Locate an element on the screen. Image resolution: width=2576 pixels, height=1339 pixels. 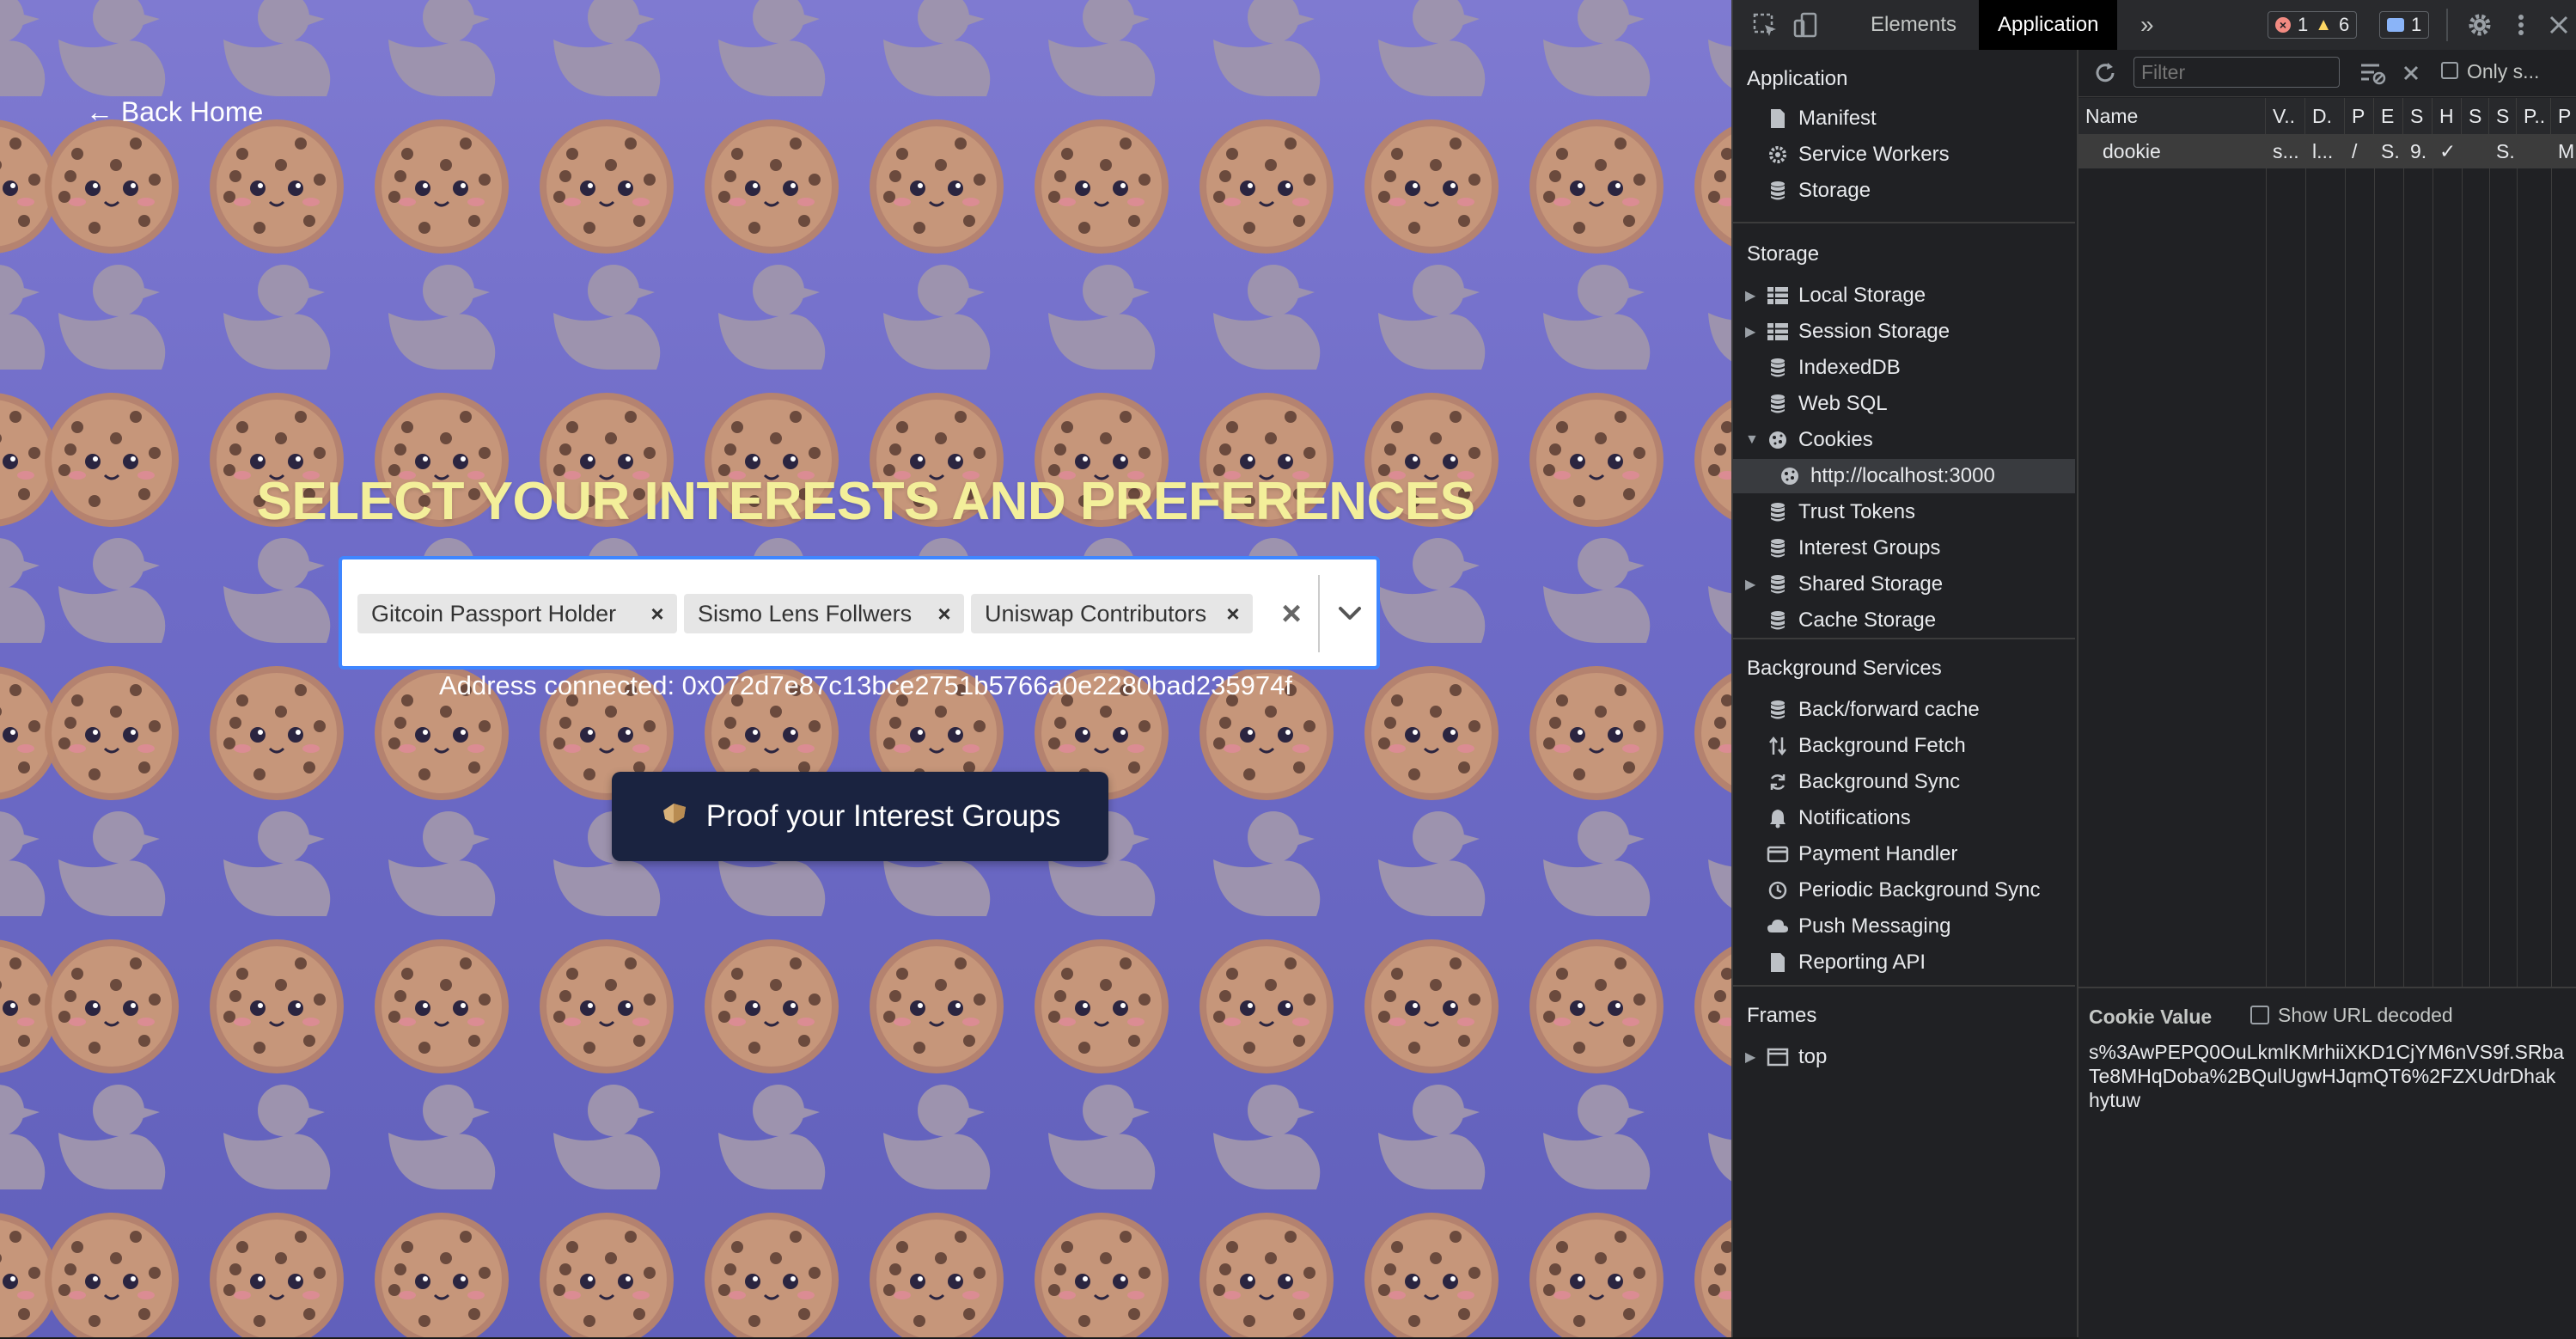
warning-count: 6 is located at coordinates (2344, 24).